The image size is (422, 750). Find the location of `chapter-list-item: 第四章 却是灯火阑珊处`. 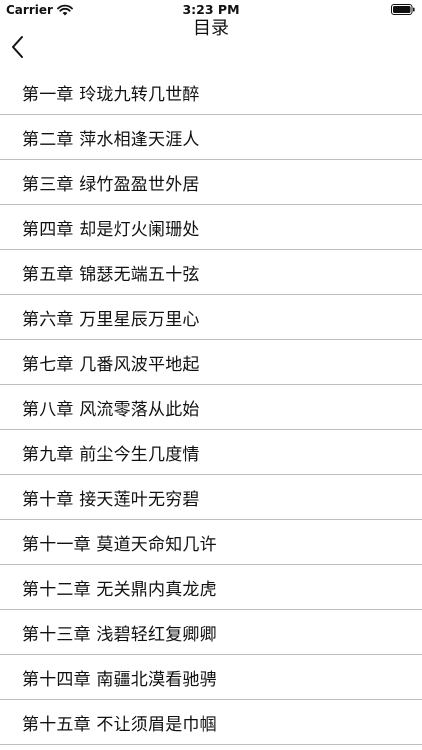

chapter-list-item: 第四章 却是灯火阑珊处 is located at coordinates (211, 227).